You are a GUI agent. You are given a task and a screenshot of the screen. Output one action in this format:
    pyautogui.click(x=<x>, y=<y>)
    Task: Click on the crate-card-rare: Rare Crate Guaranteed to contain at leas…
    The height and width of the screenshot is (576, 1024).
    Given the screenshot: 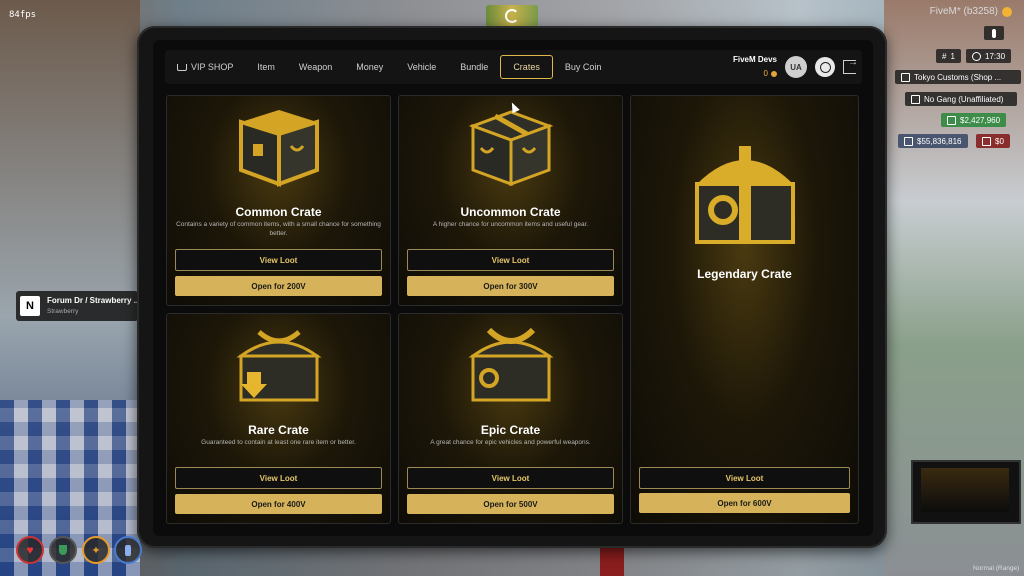 What is the action you would take?
    pyautogui.click(x=278, y=418)
    